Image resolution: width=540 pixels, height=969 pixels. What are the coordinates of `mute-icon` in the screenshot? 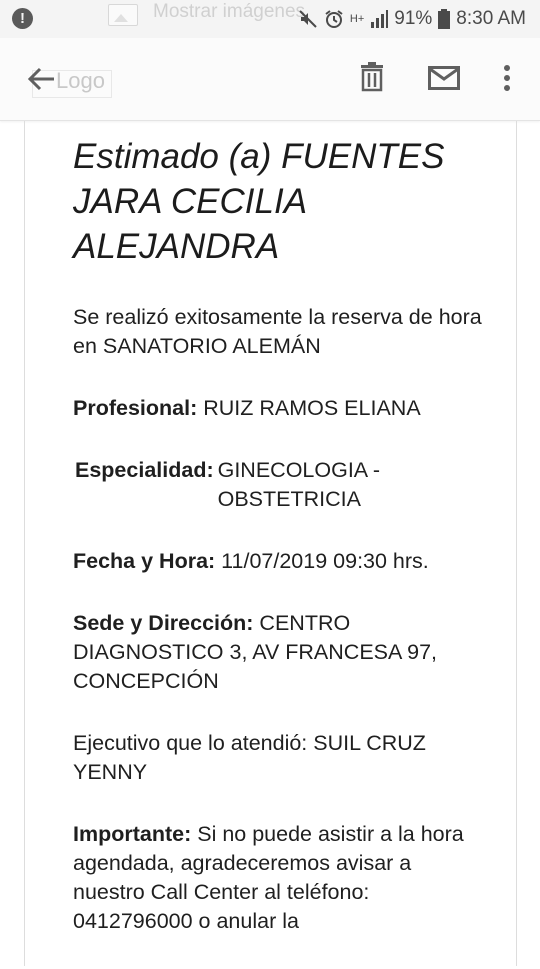 It's located at (308, 19).